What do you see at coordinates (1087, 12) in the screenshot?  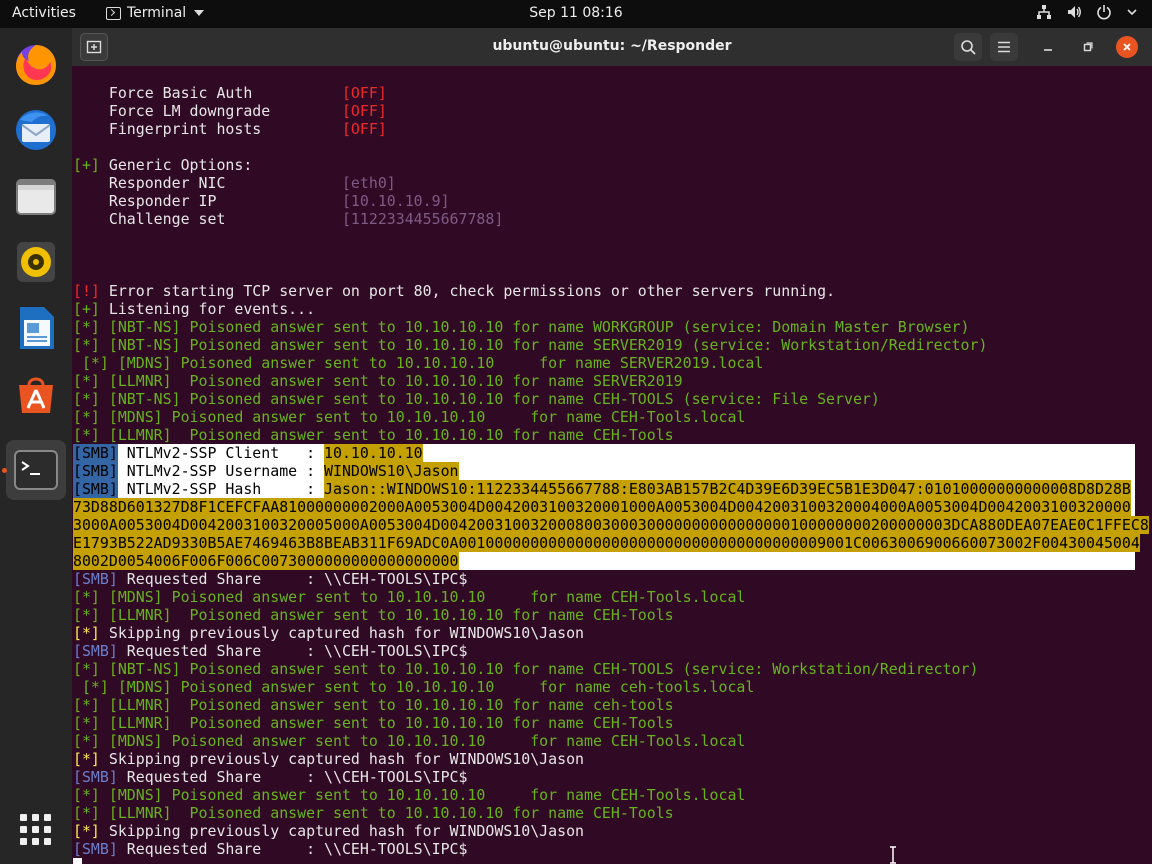 I see `system-tray` at bounding box center [1087, 12].